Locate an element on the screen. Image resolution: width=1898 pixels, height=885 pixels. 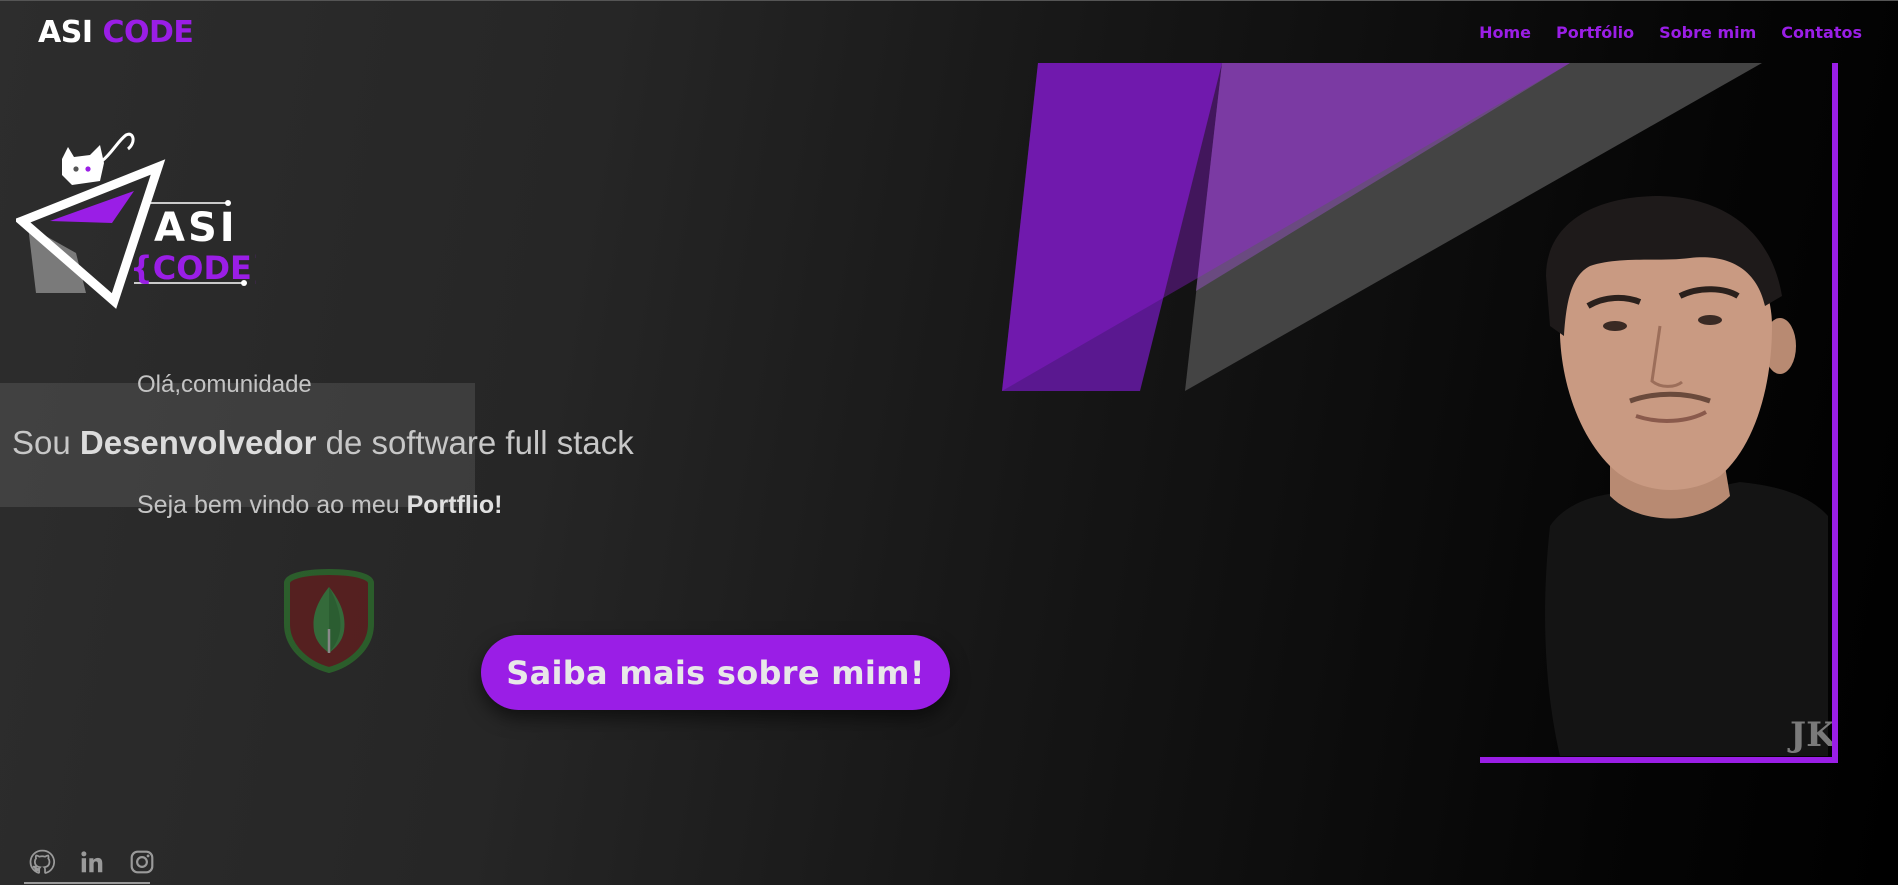
photo-watermark: JK is located at coordinates (1809, 735).